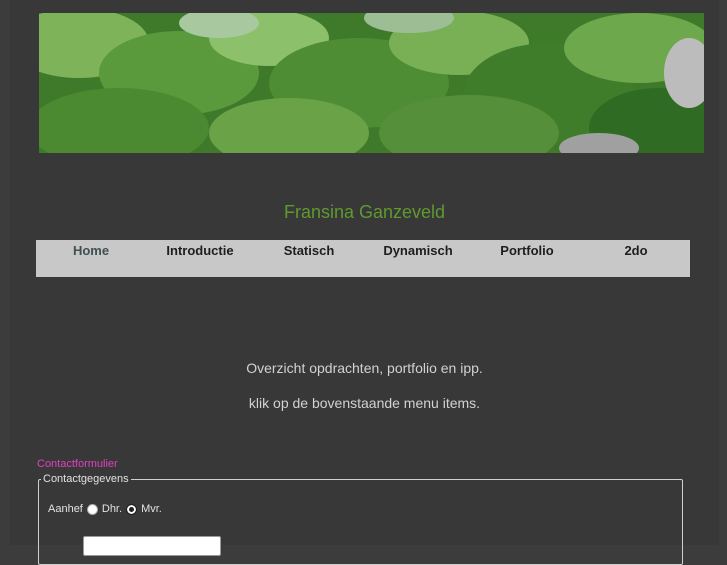  What do you see at coordinates (65, 509) in the screenshot?
I see `aanhef-label: Aanhef` at bounding box center [65, 509].